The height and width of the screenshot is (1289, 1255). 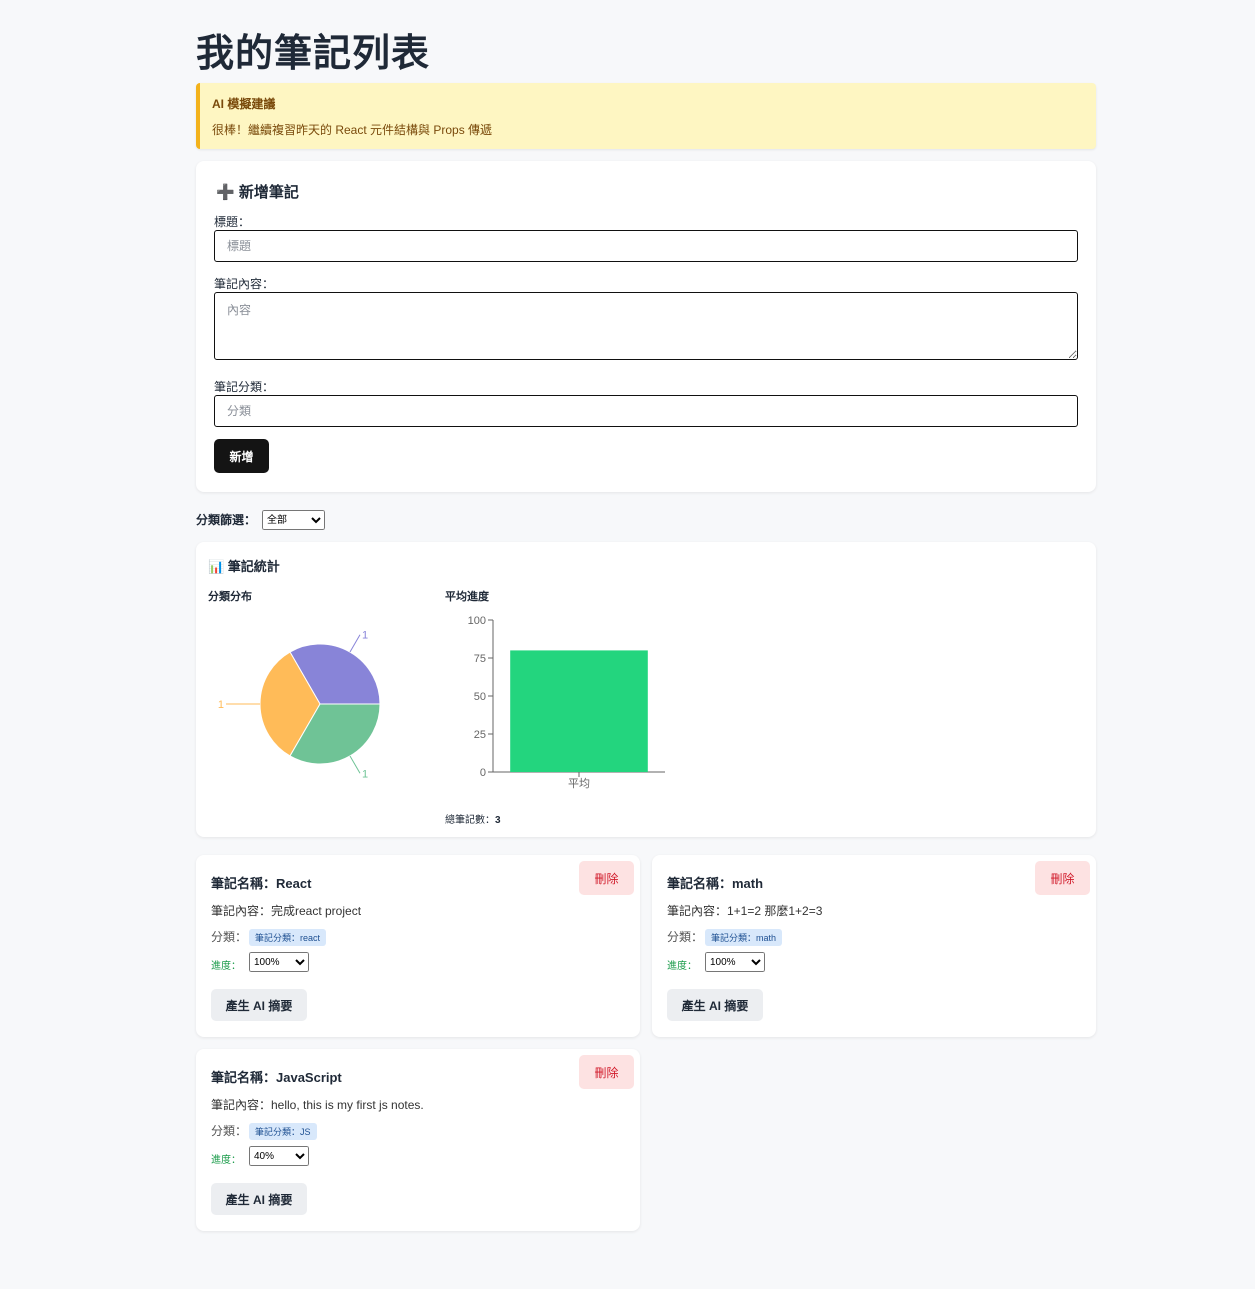 I want to click on progress-bar-chart: 0 25 50 75 100 平均, so click(x=566, y=702).